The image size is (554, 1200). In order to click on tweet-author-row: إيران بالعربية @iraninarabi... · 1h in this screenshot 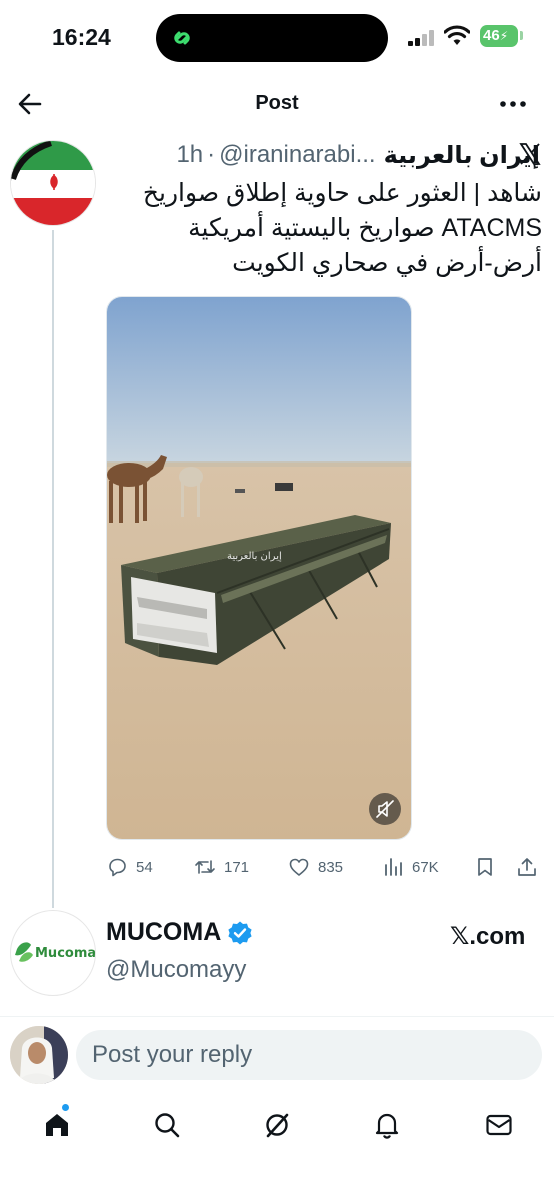, I will do `click(320, 155)`.